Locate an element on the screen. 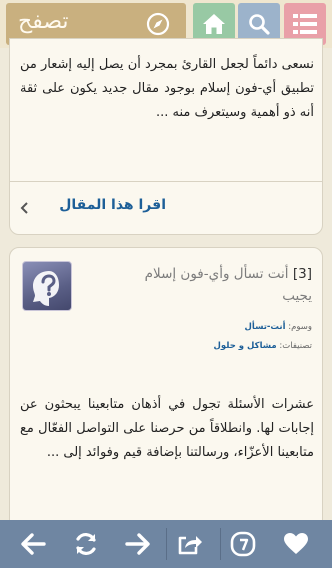 This screenshot has height=568, width=332. read-article-button: اقرا هذا المقال is located at coordinates (166, 208).